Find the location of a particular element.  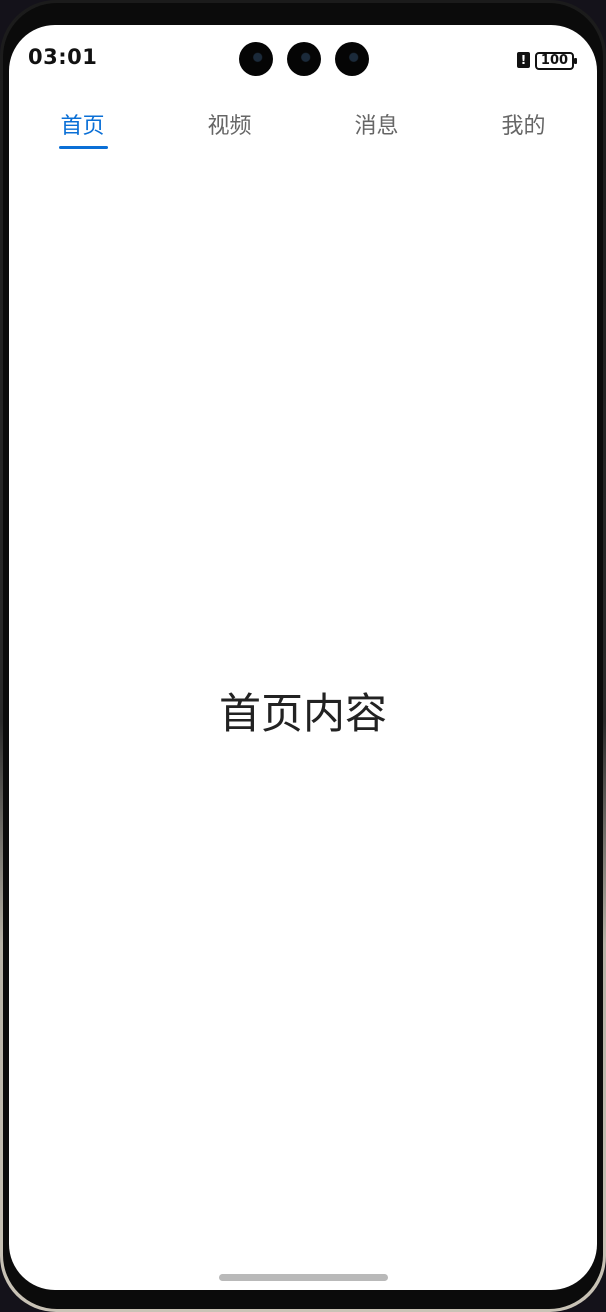

tab-video: 视频 is located at coordinates (229, 128).